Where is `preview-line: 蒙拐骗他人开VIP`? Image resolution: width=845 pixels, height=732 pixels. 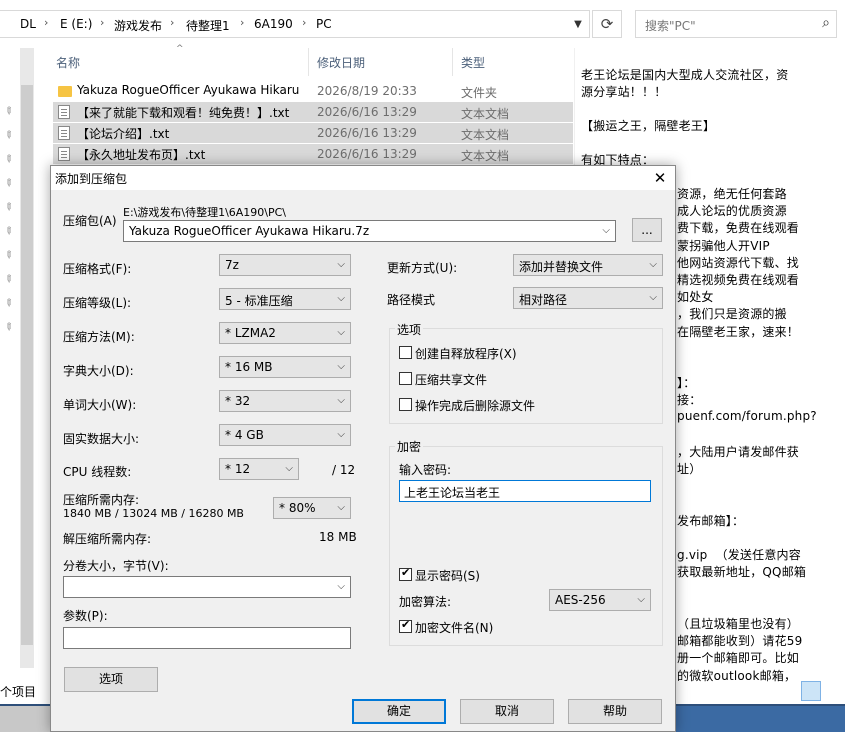 preview-line: 蒙拐骗他人开VIP is located at coordinates (723, 245).